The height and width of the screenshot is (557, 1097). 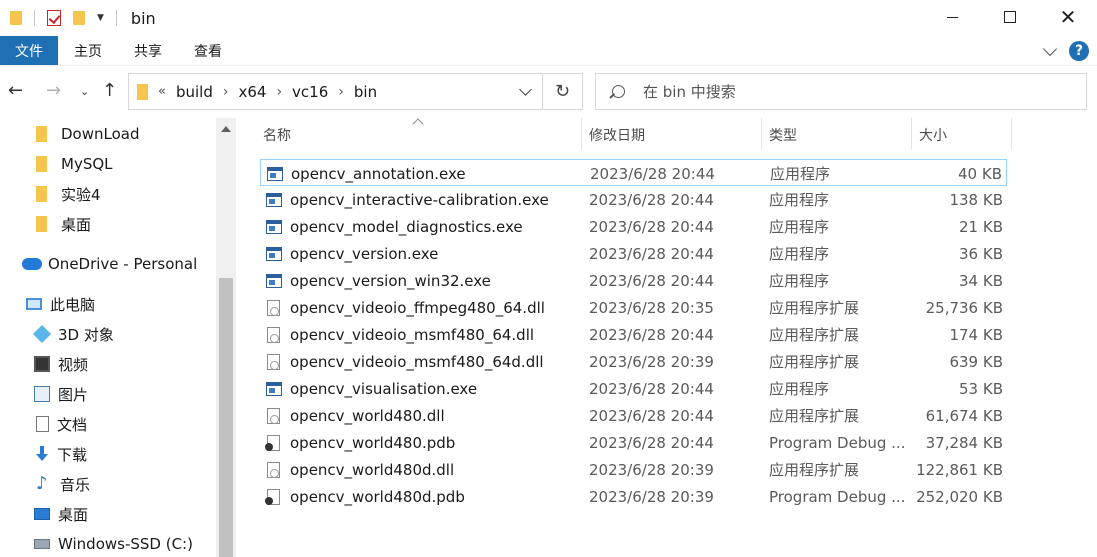 What do you see at coordinates (84, 91) in the screenshot?
I see `recent-locations-icon: ⌄` at bounding box center [84, 91].